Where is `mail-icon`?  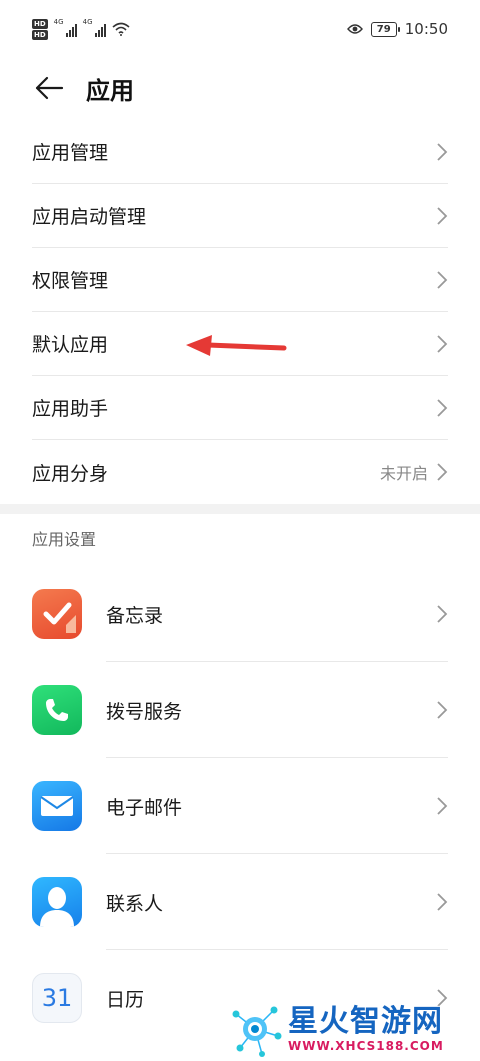
mail-icon is located at coordinates (57, 806).